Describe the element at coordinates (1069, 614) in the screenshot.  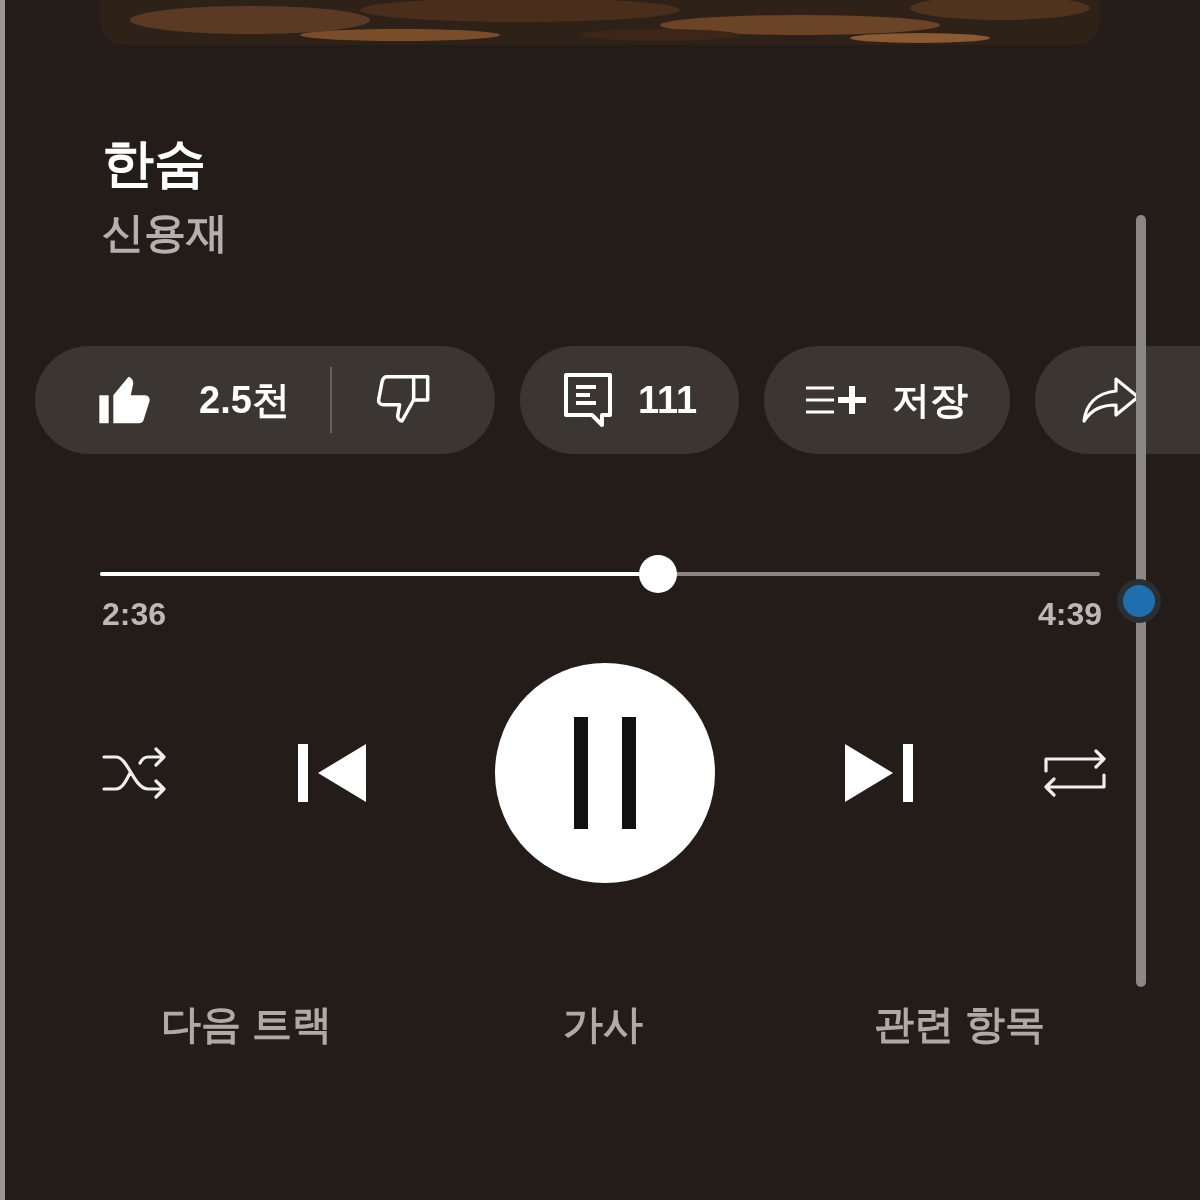
I see `total-duration: 4:39` at that location.